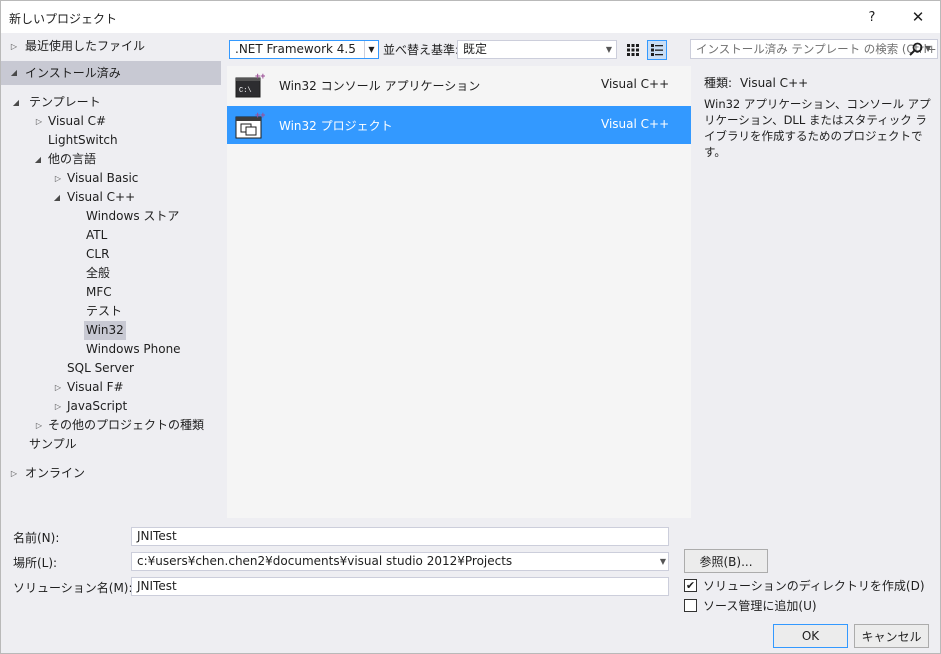  I want to click on template-row-win32-project: ++ Win32 プロジェクト Visual C++, so click(459, 125).